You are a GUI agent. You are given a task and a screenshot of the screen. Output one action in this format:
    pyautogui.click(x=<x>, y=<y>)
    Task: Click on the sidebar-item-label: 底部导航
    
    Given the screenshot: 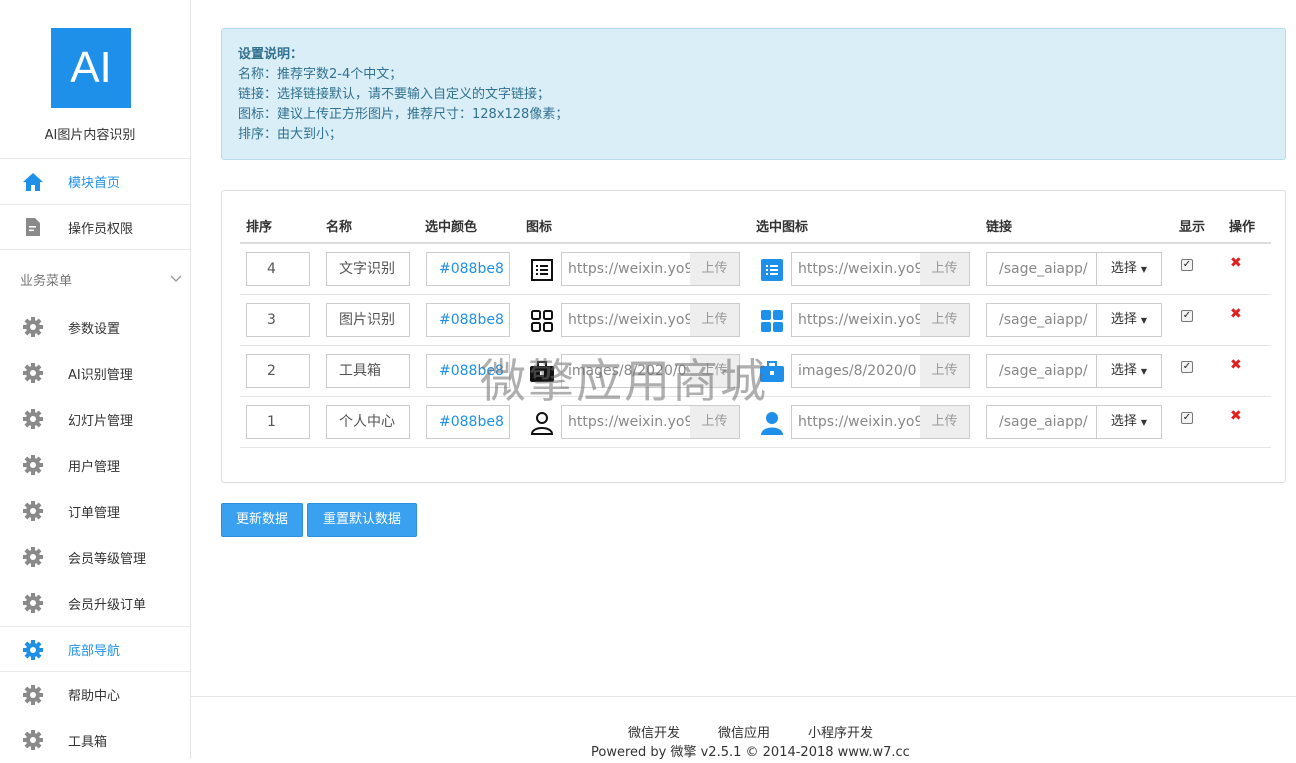 What is the action you would take?
    pyautogui.click(x=94, y=651)
    